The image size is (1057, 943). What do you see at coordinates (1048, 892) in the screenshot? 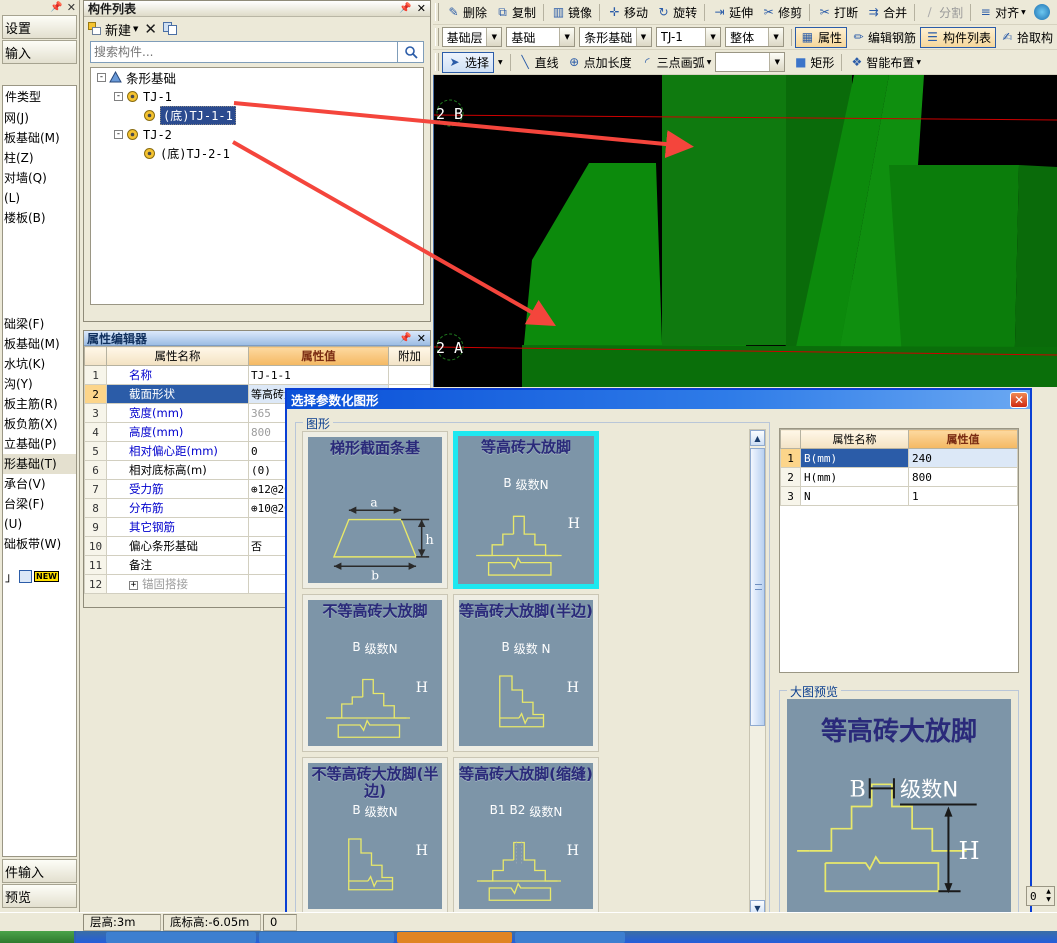
I see `spin-up-icon: ▲` at bounding box center [1048, 892].